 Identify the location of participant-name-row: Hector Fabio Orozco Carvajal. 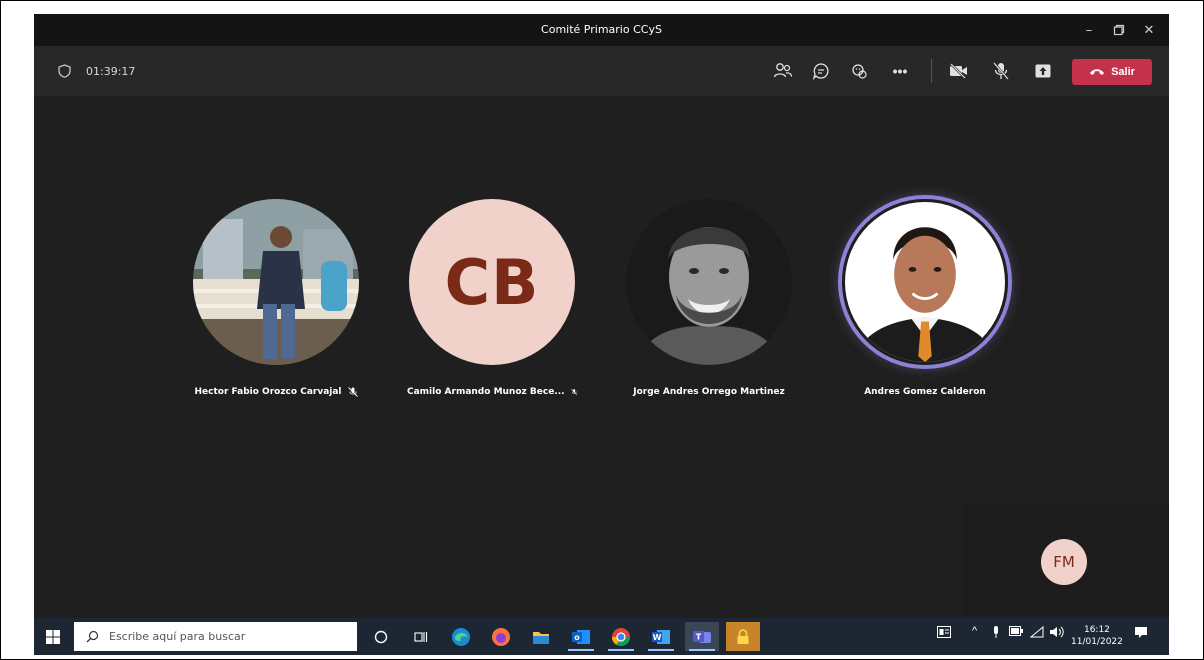
(276, 392).